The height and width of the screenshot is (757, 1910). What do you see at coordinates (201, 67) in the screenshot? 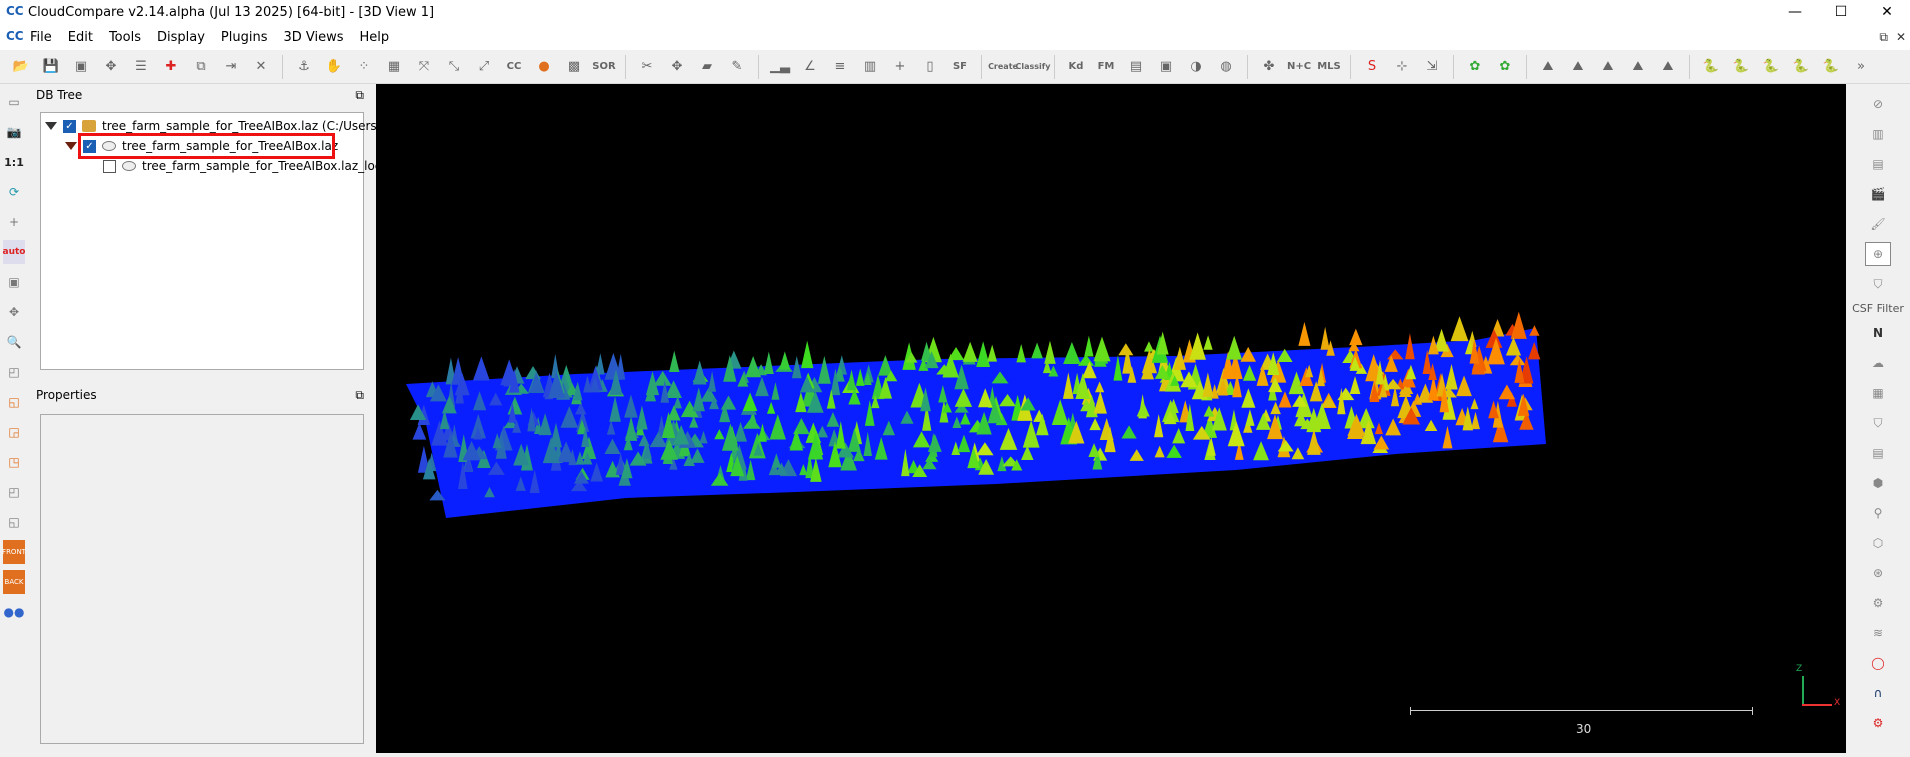
I see `clone-icon: ⧉` at bounding box center [201, 67].